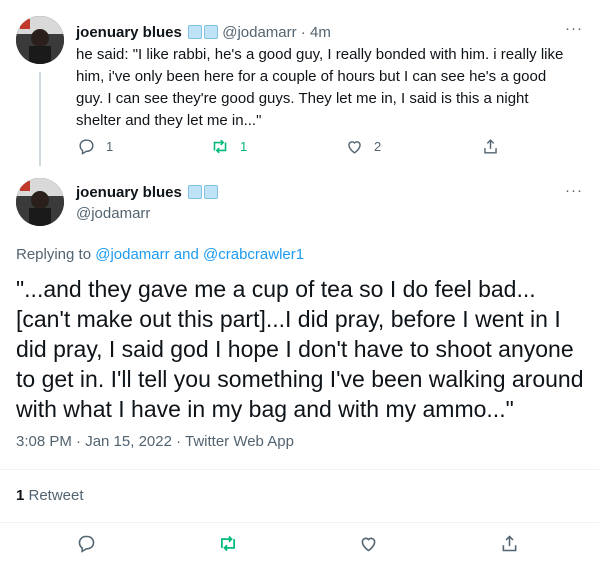  Describe the element at coordinates (320, 32) in the screenshot. I see `timestamp: 4m` at that location.